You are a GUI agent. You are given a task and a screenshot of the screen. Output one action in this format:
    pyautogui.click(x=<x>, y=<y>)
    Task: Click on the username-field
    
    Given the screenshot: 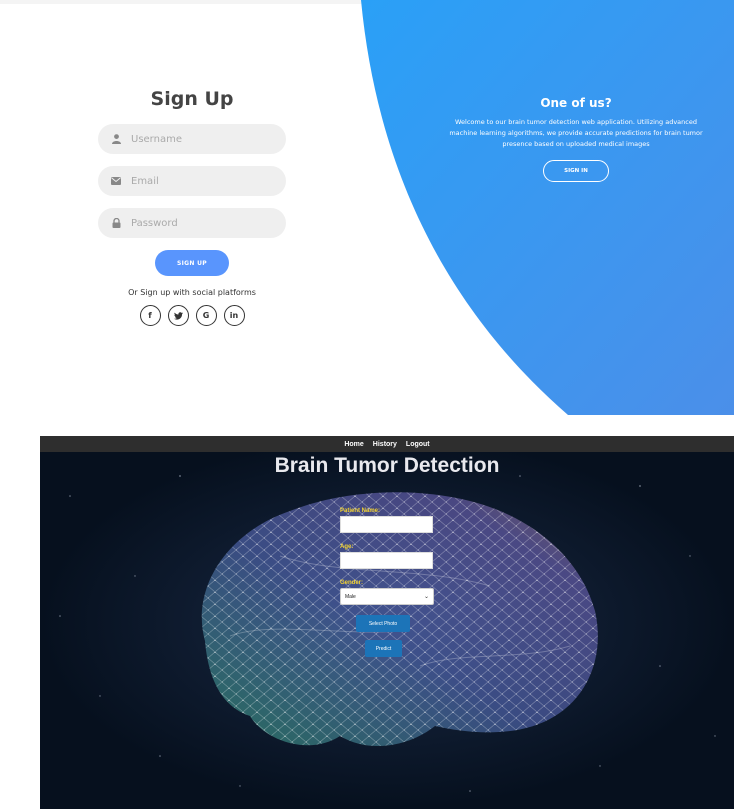 What is the action you would take?
    pyautogui.click(x=192, y=139)
    